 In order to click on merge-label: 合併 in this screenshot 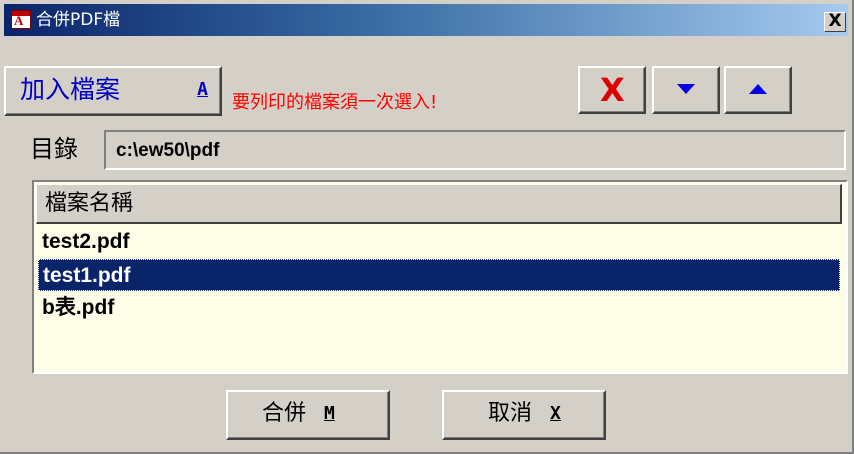, I will do `click(284, 413)`.